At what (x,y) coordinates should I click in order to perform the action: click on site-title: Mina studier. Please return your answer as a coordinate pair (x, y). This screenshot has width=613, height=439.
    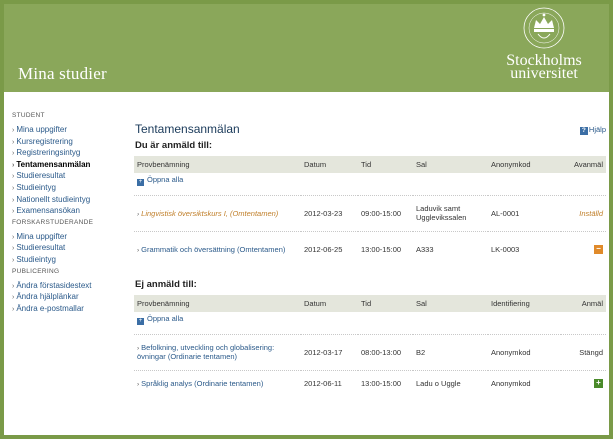
    Looking at the image, I should click on (62, 74).